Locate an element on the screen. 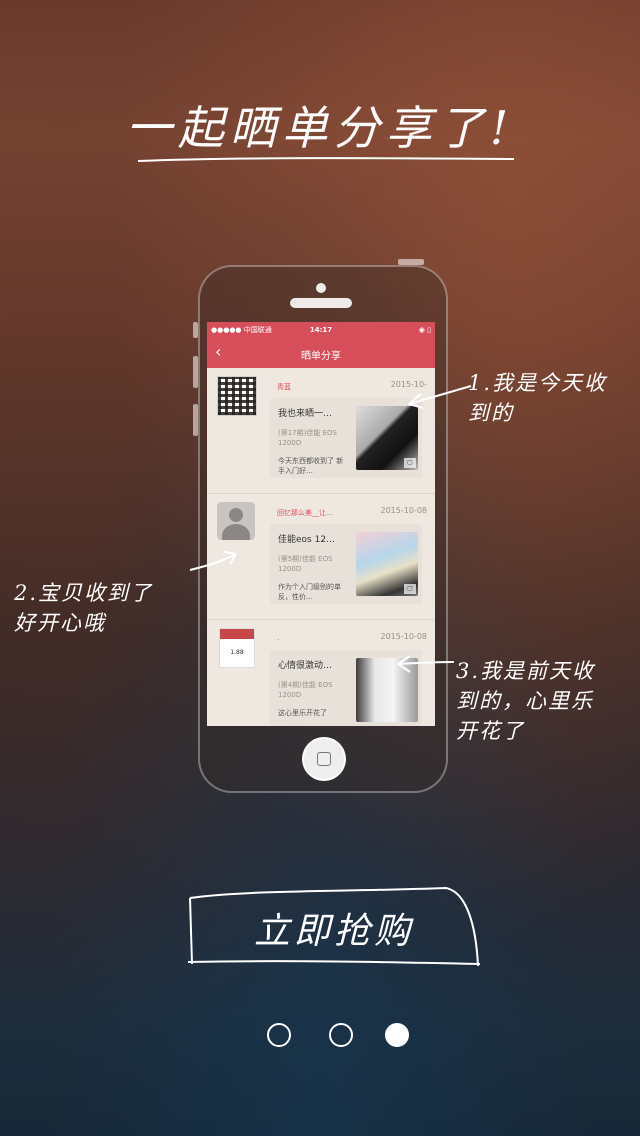  phone-camera is located at coordinates (321, 288).